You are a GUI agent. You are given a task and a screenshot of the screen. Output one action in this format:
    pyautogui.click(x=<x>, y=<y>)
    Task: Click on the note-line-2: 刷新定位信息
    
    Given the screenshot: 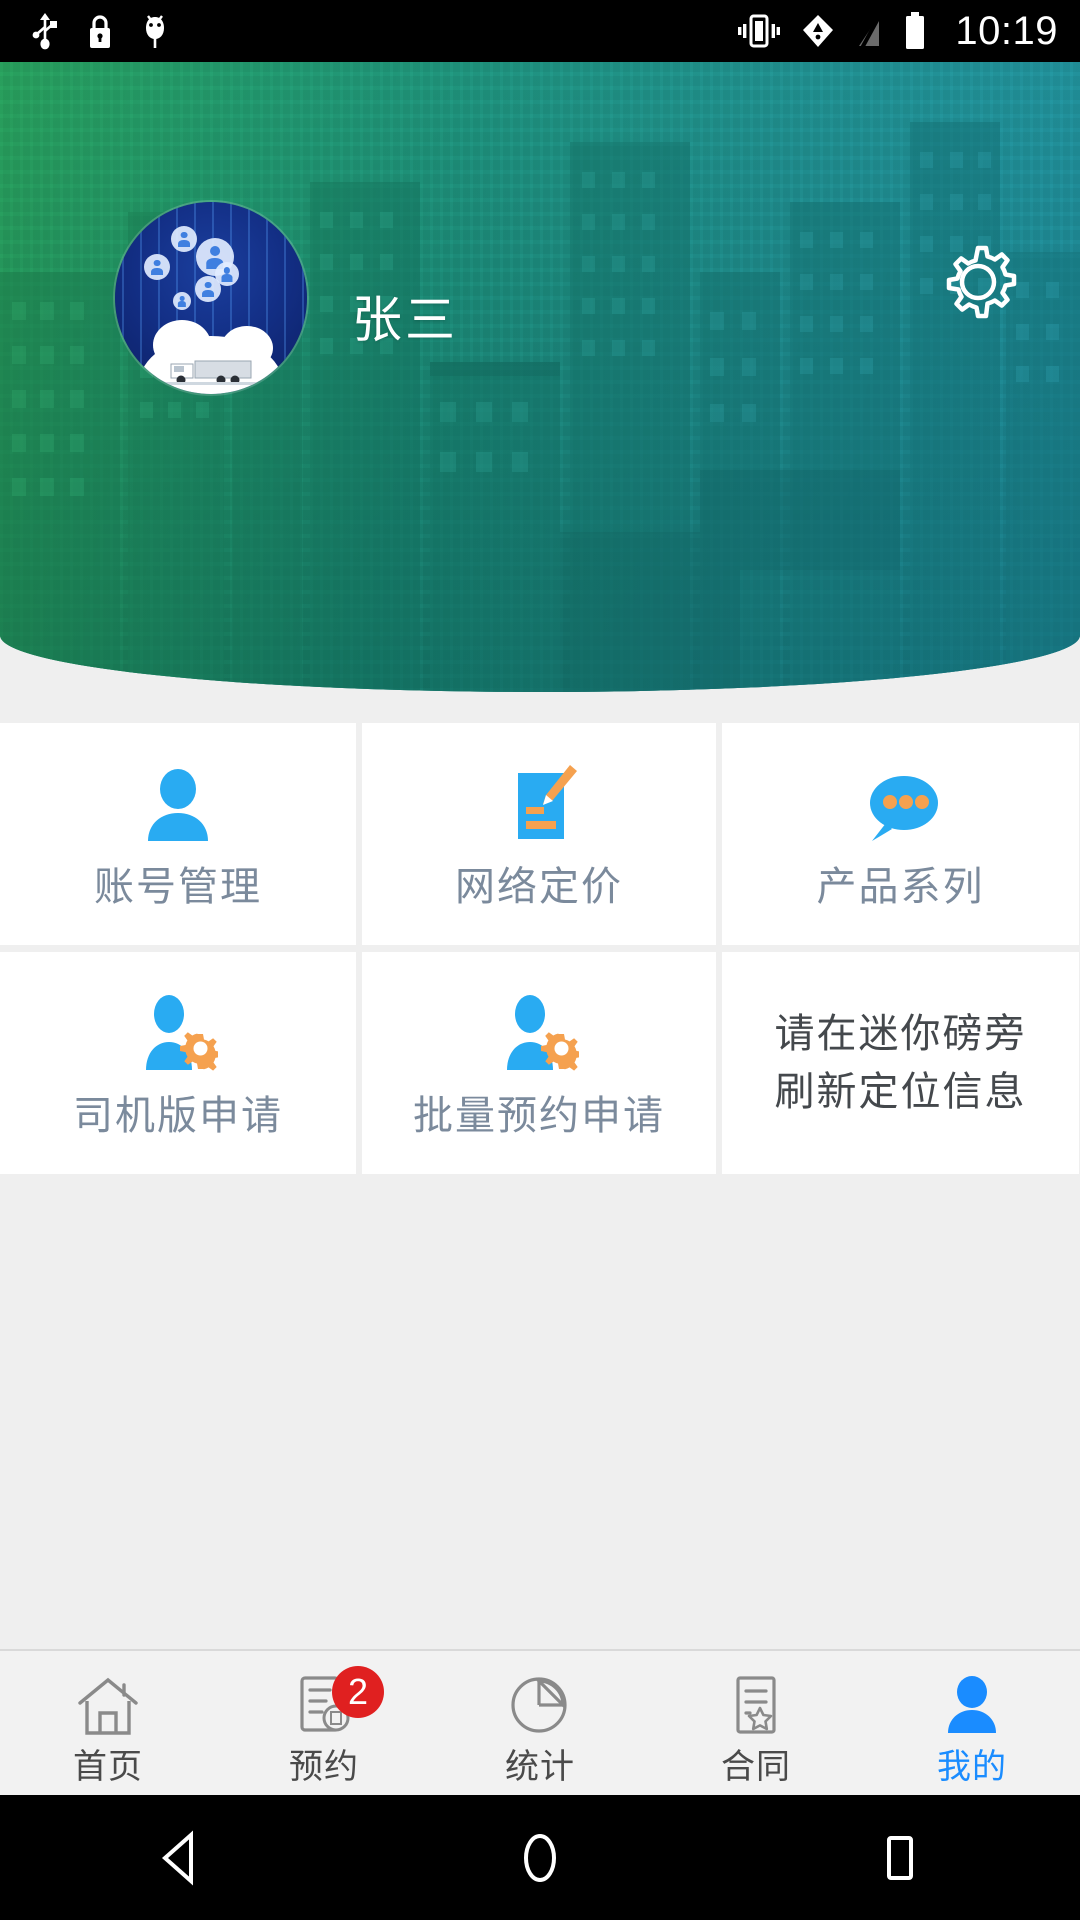 What is the action you would take?
    pyautogui.click(x=900, y=1092)
    